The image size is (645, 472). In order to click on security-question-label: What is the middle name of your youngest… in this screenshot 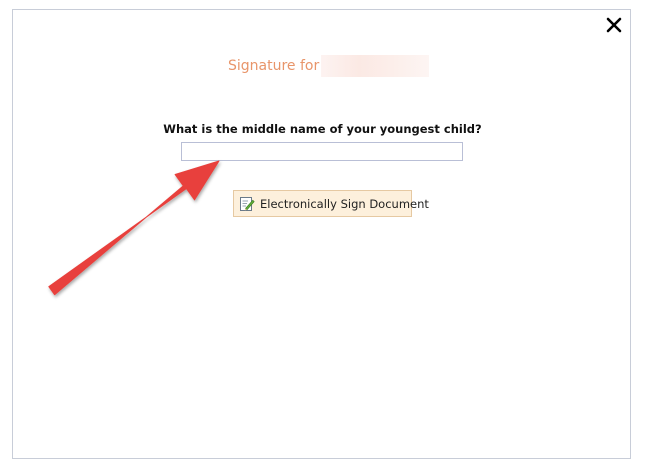, I will do `click(322, 129)`.